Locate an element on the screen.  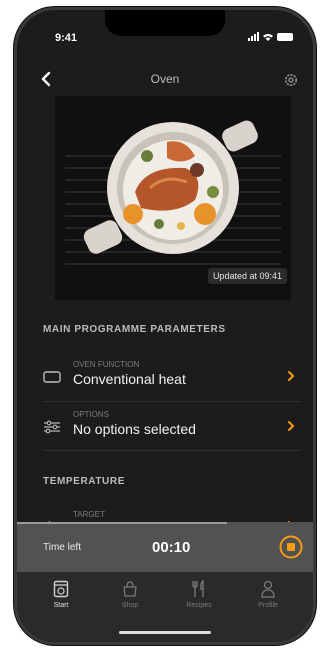
status-icons is located at coordinates (270, 36).